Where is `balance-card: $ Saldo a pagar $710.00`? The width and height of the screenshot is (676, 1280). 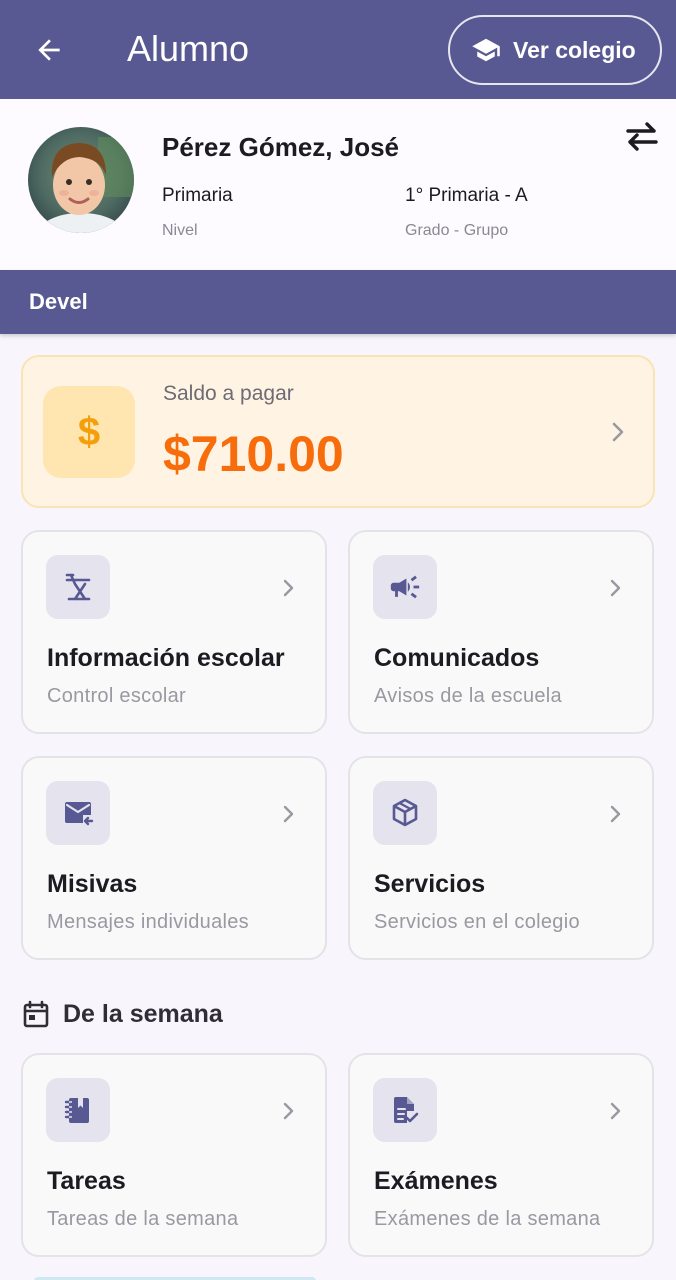
balance-card: $ Saldo a pagar $710.00 is located at coordinates (338, 431).